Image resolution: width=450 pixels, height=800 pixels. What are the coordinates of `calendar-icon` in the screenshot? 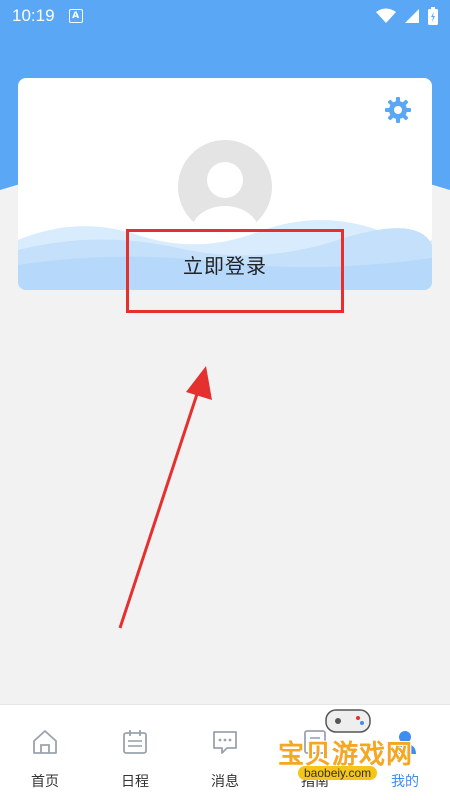 It's located at (135, 742).